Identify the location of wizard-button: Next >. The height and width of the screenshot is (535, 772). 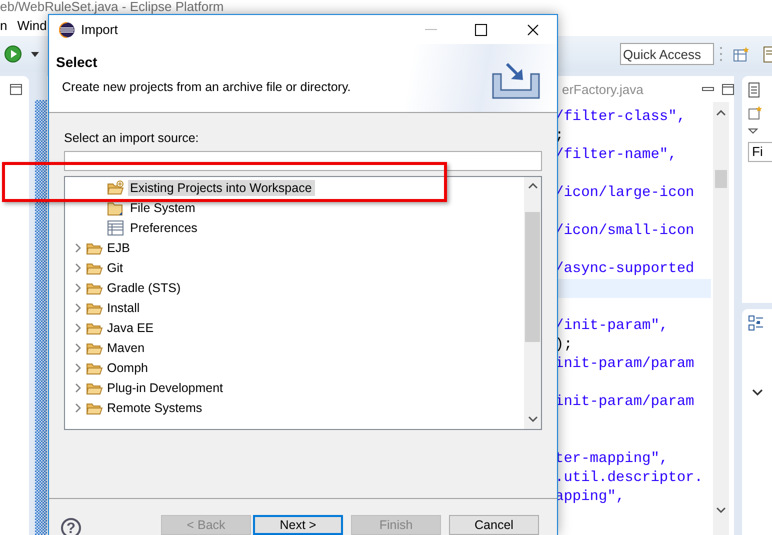
(298, 525).